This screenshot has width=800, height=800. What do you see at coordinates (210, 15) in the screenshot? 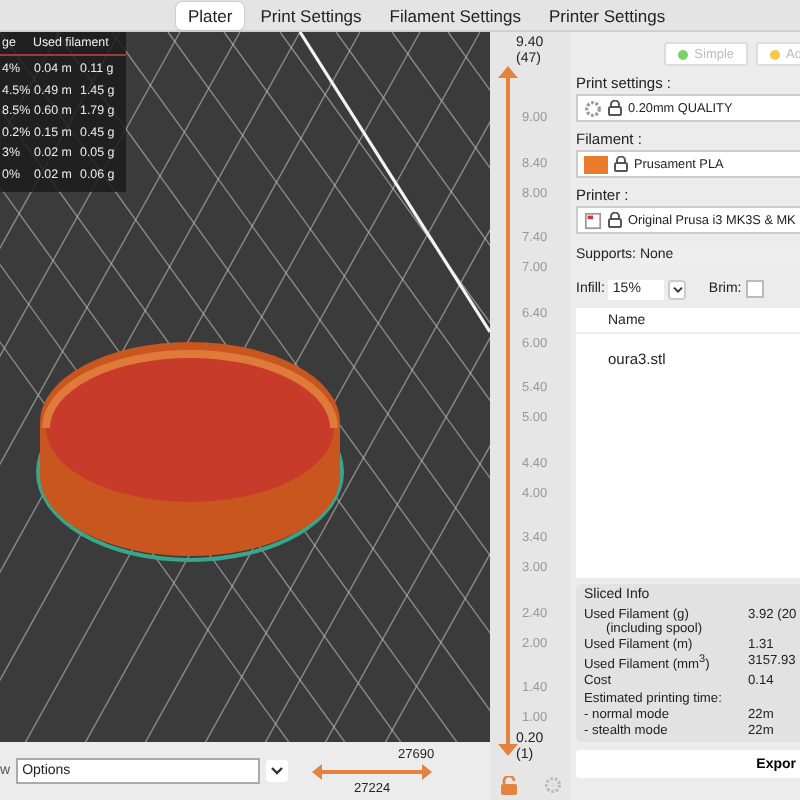
I see `tab: Plater` at bounding box center [210, 15].